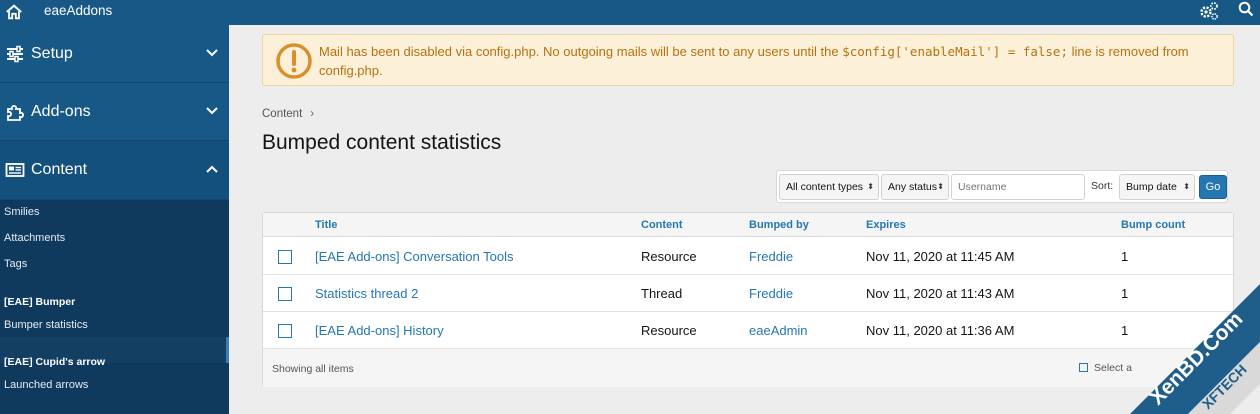 Image resolution: width=1260 pixels, height=414 pixels. I want to click on sort-select: Bump date ⬍, so click(1157, 187).